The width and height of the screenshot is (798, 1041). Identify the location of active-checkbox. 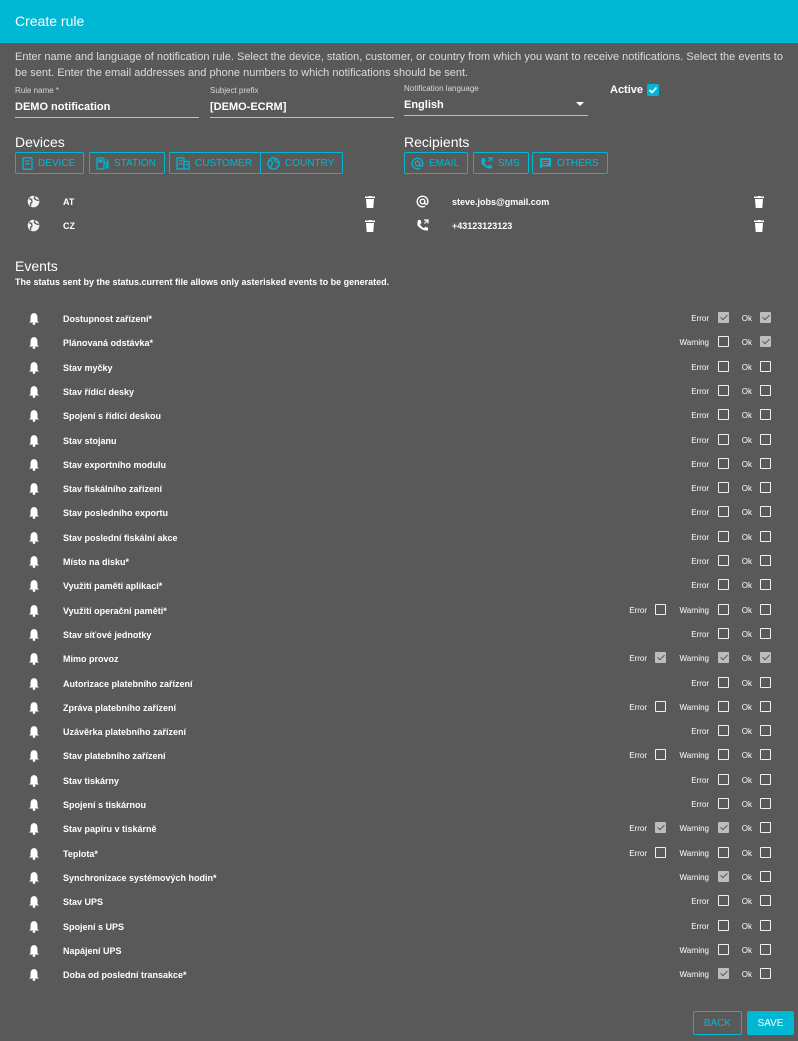
(653, 90).